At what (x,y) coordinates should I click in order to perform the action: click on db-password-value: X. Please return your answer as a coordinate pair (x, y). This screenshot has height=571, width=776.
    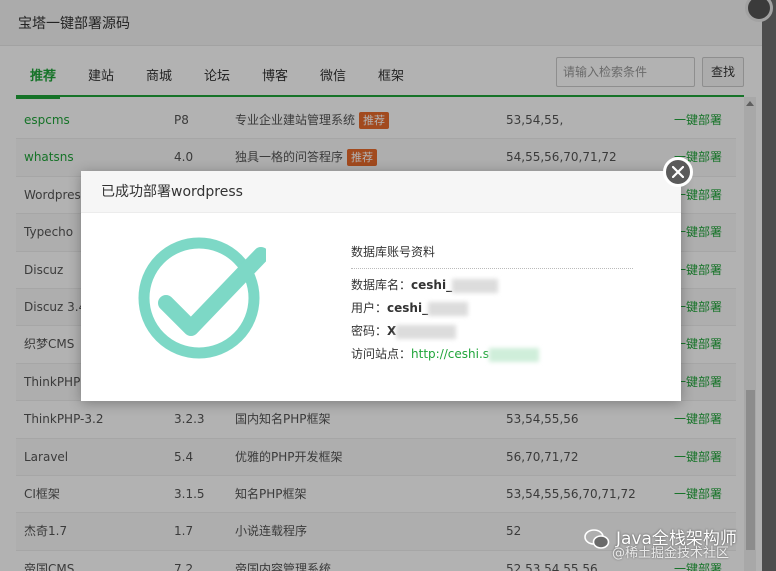
    Looking at the image, I should click on (392, 331).